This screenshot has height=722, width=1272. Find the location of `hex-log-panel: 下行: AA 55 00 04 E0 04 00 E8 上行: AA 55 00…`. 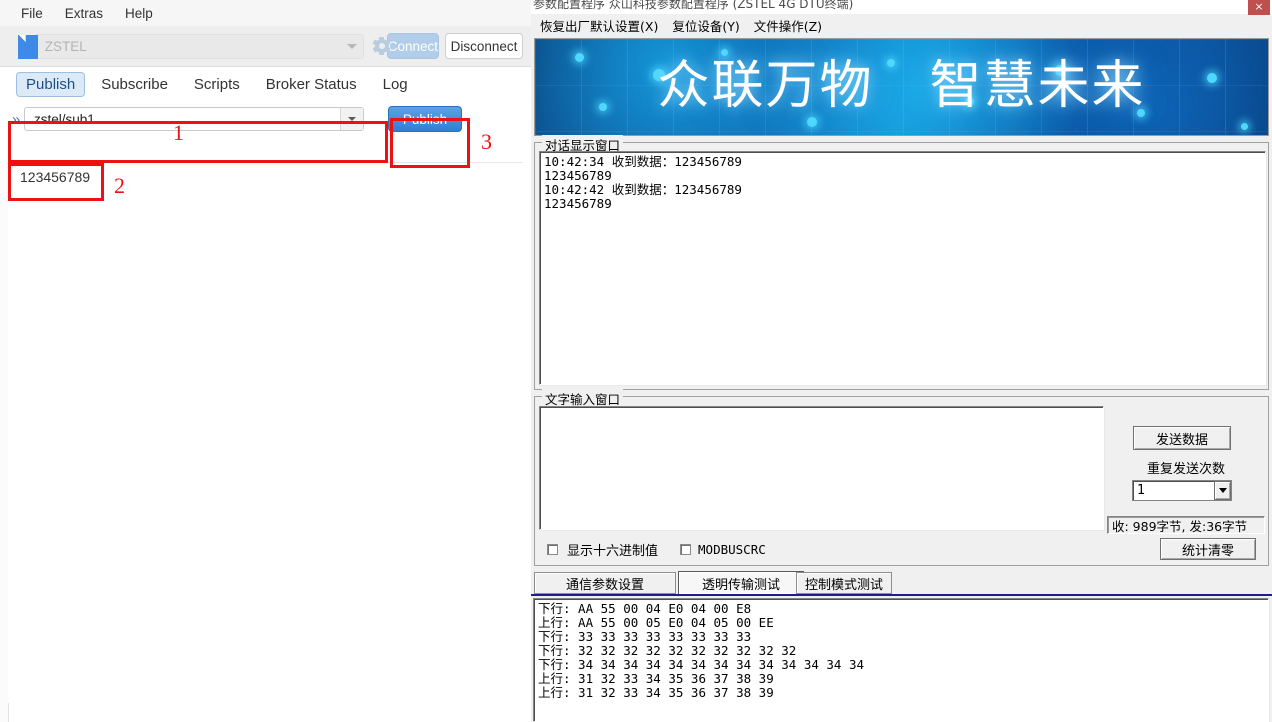

hex-log-panel: 下行: AA 55 00 04 E0 04 00 E8 上行: AA 55 00… is located at coordinates (901, 660).